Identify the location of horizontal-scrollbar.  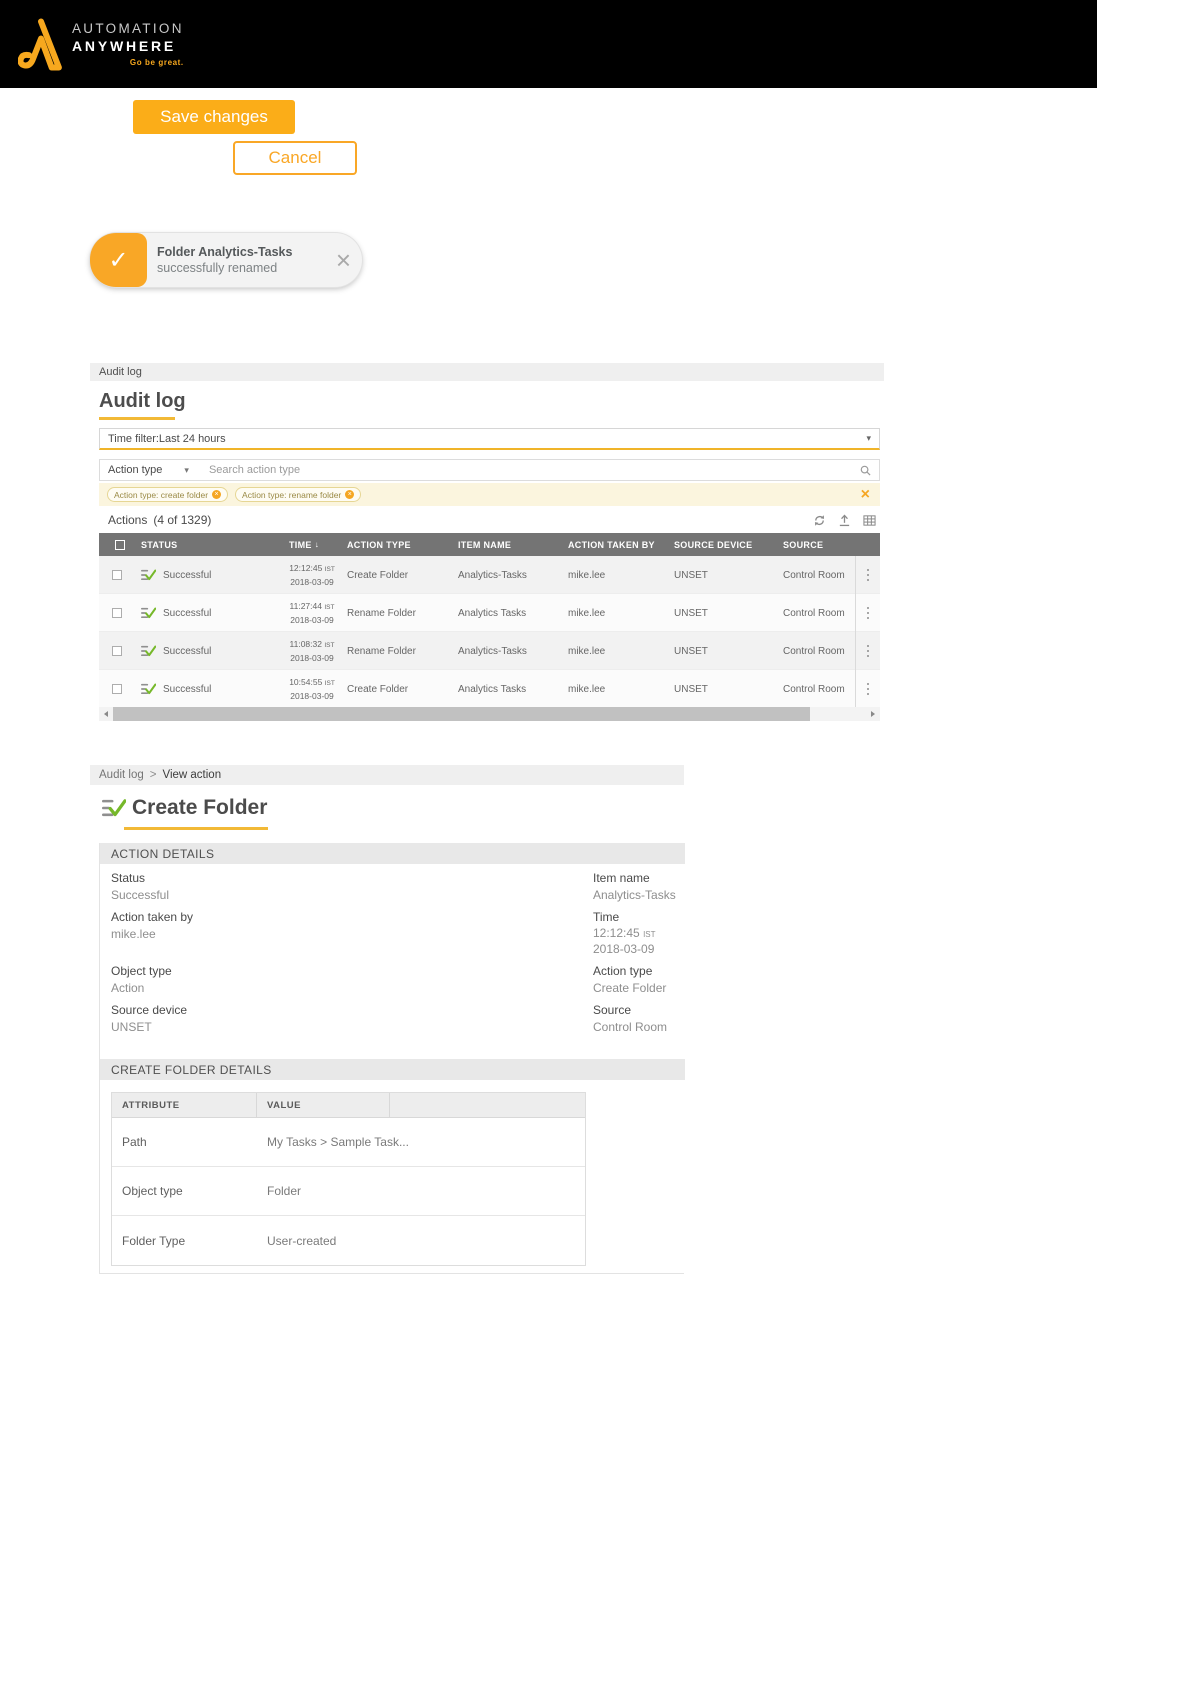
(489, 714).